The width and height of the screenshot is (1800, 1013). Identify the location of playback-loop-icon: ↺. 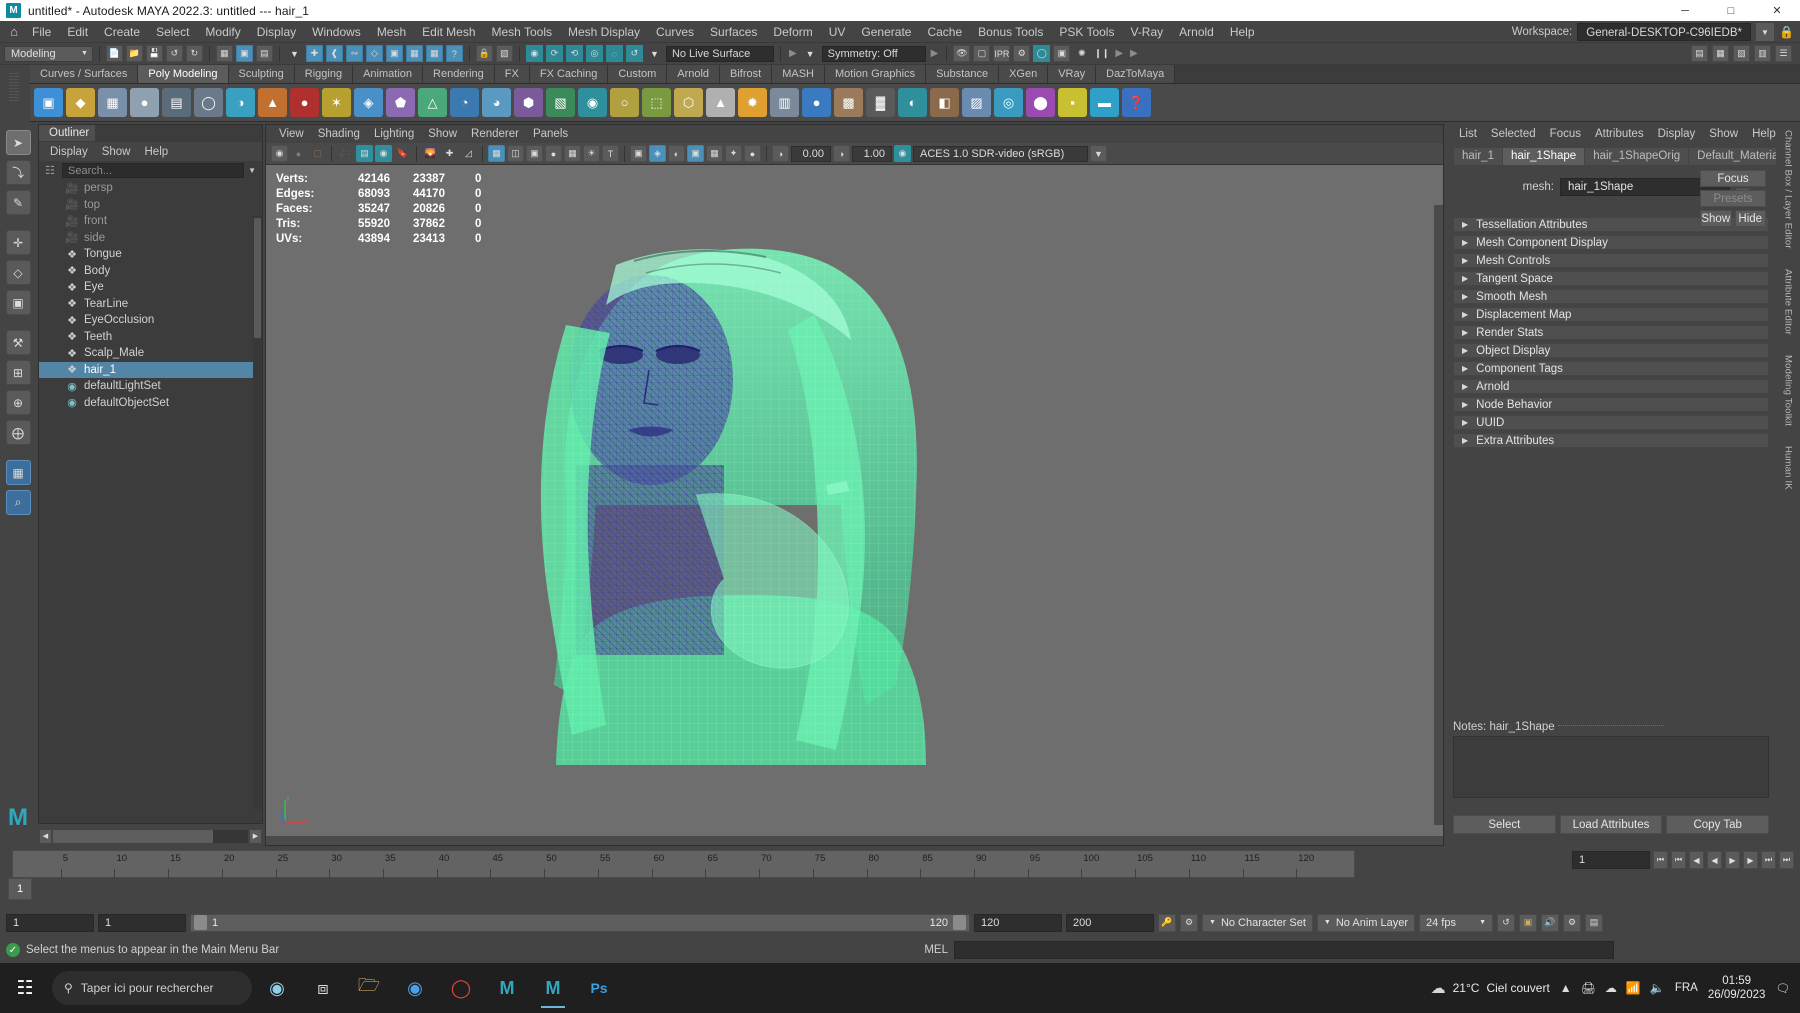
(1506, 922).